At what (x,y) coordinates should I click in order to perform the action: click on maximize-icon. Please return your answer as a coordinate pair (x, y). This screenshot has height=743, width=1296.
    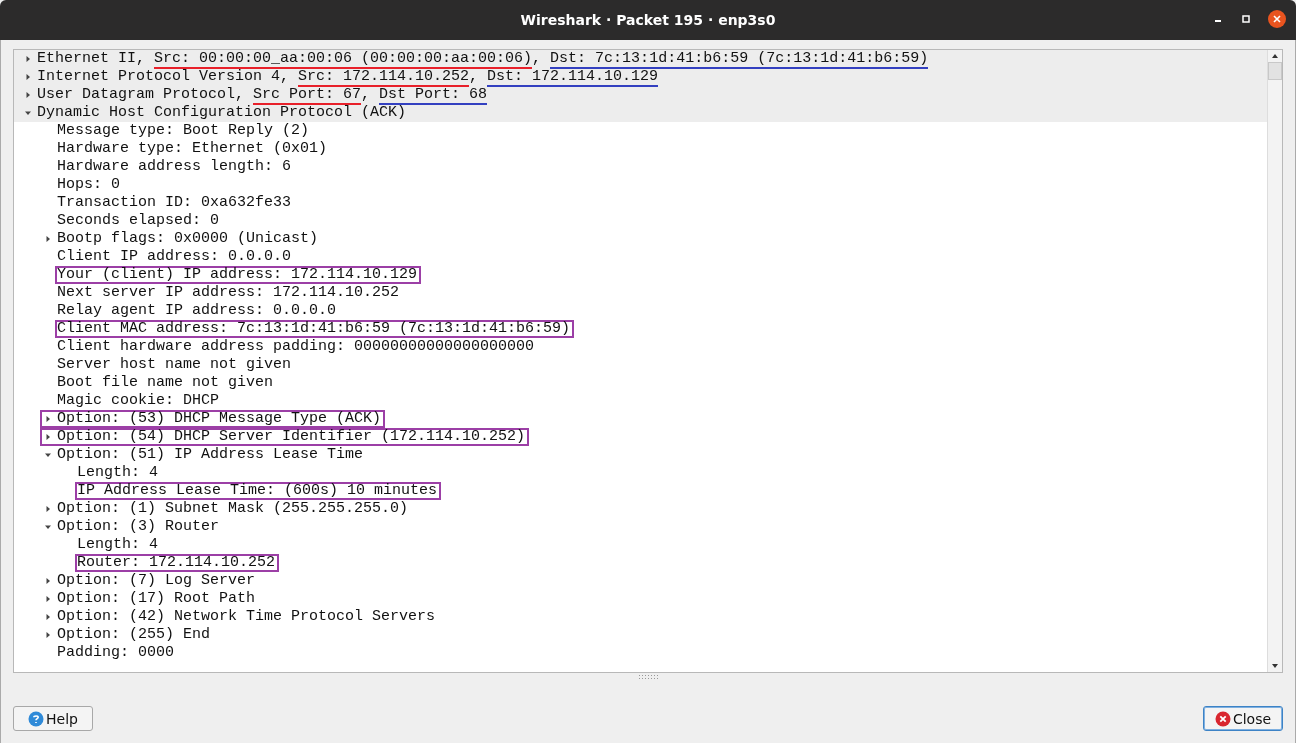
    Looking at the image, I should click on (1246, 19).